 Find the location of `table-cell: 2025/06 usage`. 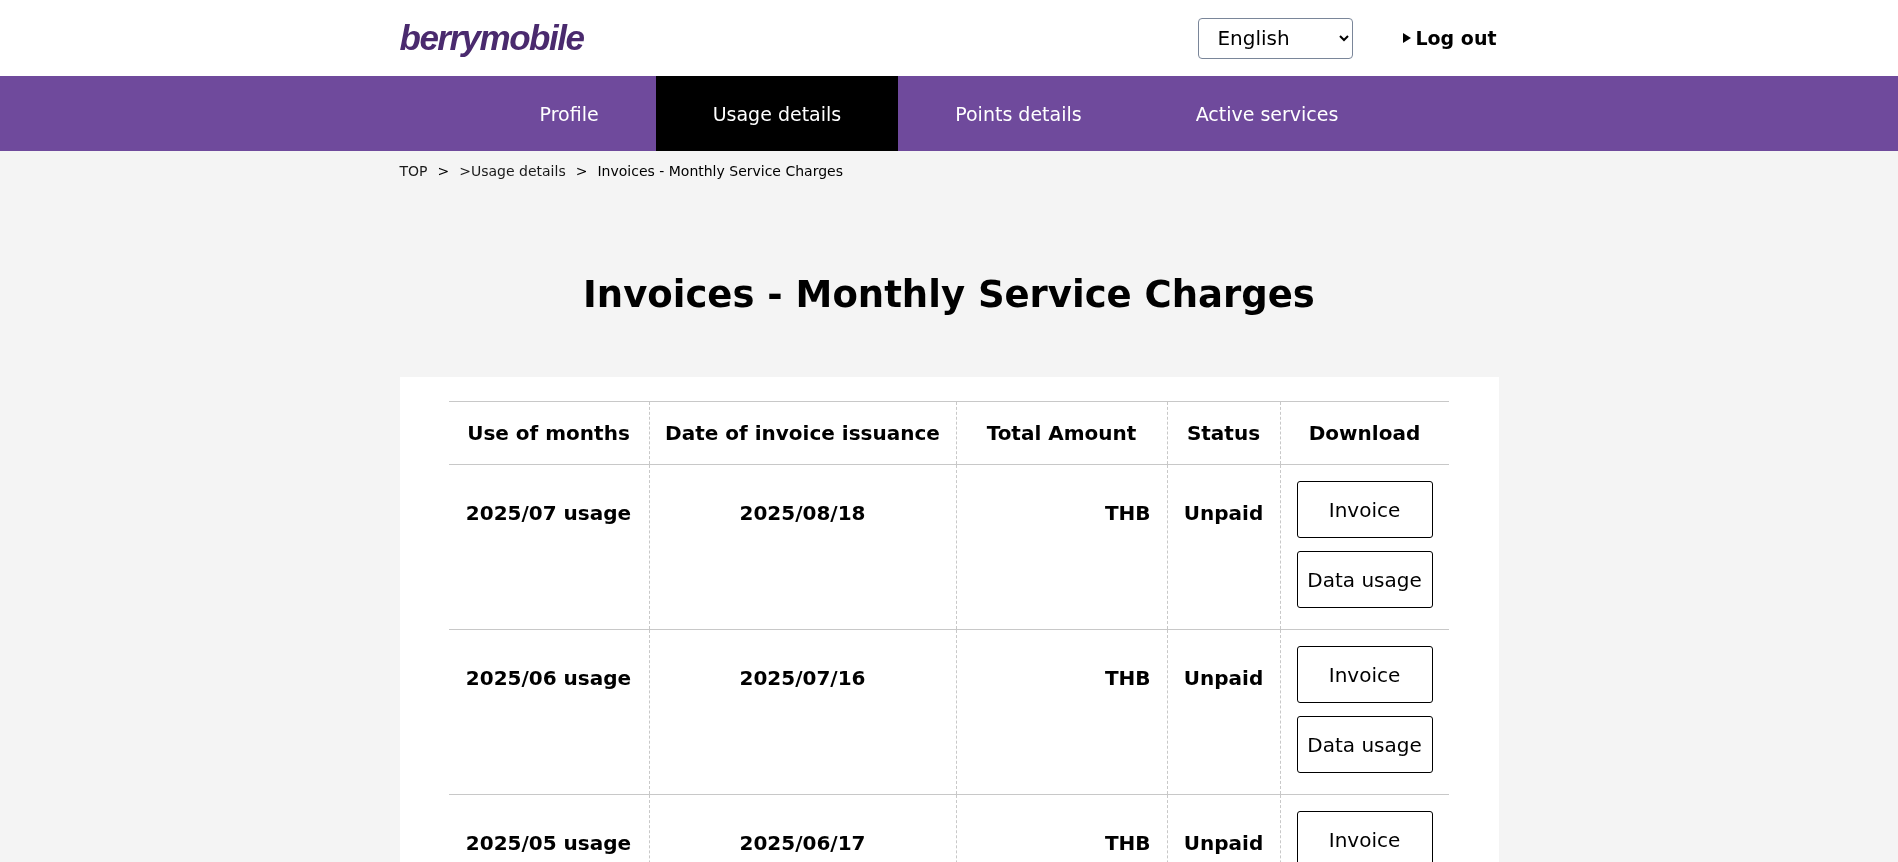

table-cell: 2025/06 usage is located at coordinates (548, 712).